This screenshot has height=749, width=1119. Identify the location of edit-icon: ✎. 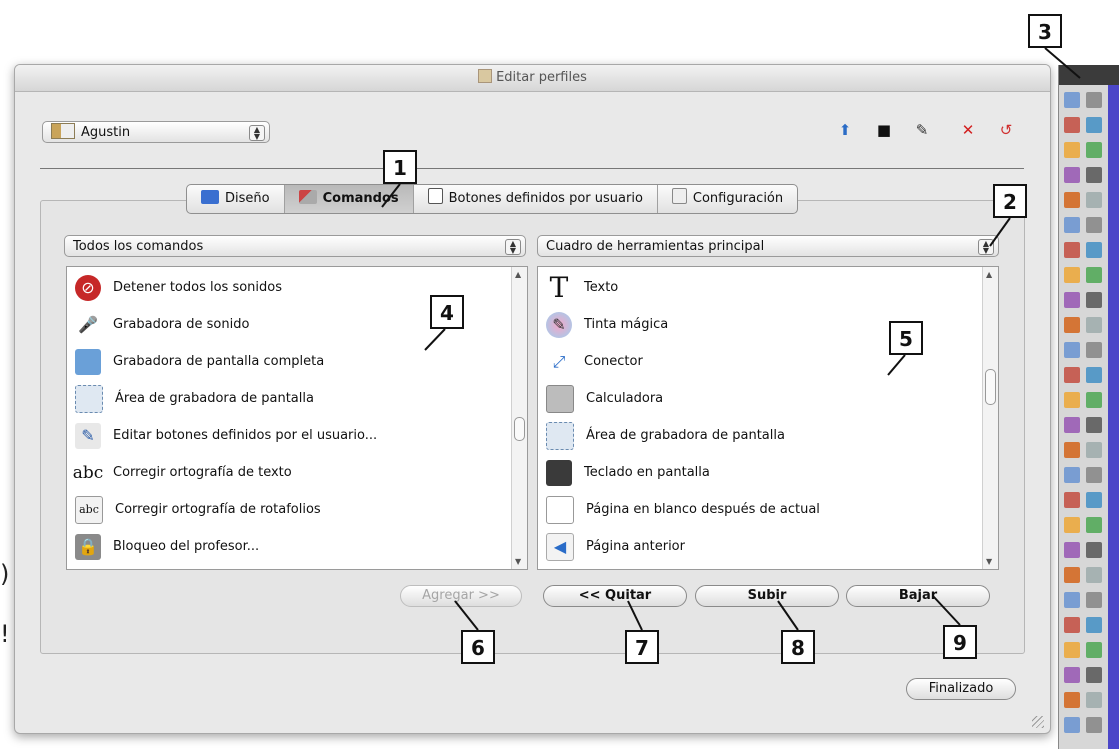
(922, 130).